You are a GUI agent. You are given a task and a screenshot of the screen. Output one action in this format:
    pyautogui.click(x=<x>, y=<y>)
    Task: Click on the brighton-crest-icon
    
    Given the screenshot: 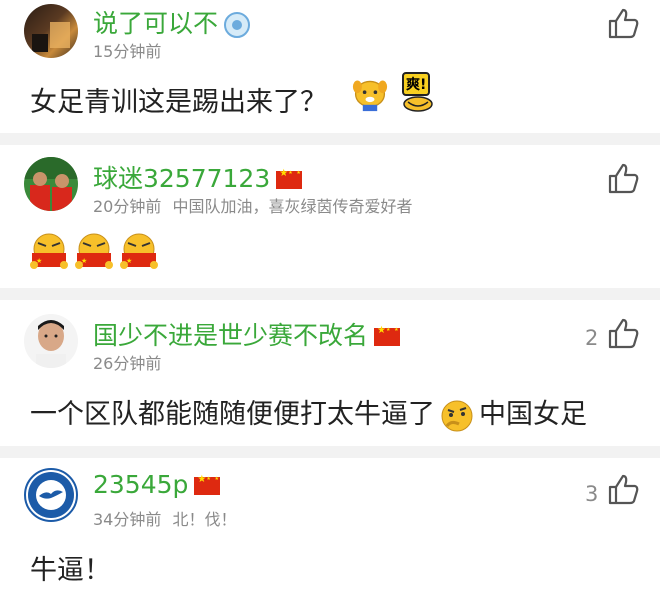 What is the action you would take?
    pyautogui.click(x=51, y=495)
    